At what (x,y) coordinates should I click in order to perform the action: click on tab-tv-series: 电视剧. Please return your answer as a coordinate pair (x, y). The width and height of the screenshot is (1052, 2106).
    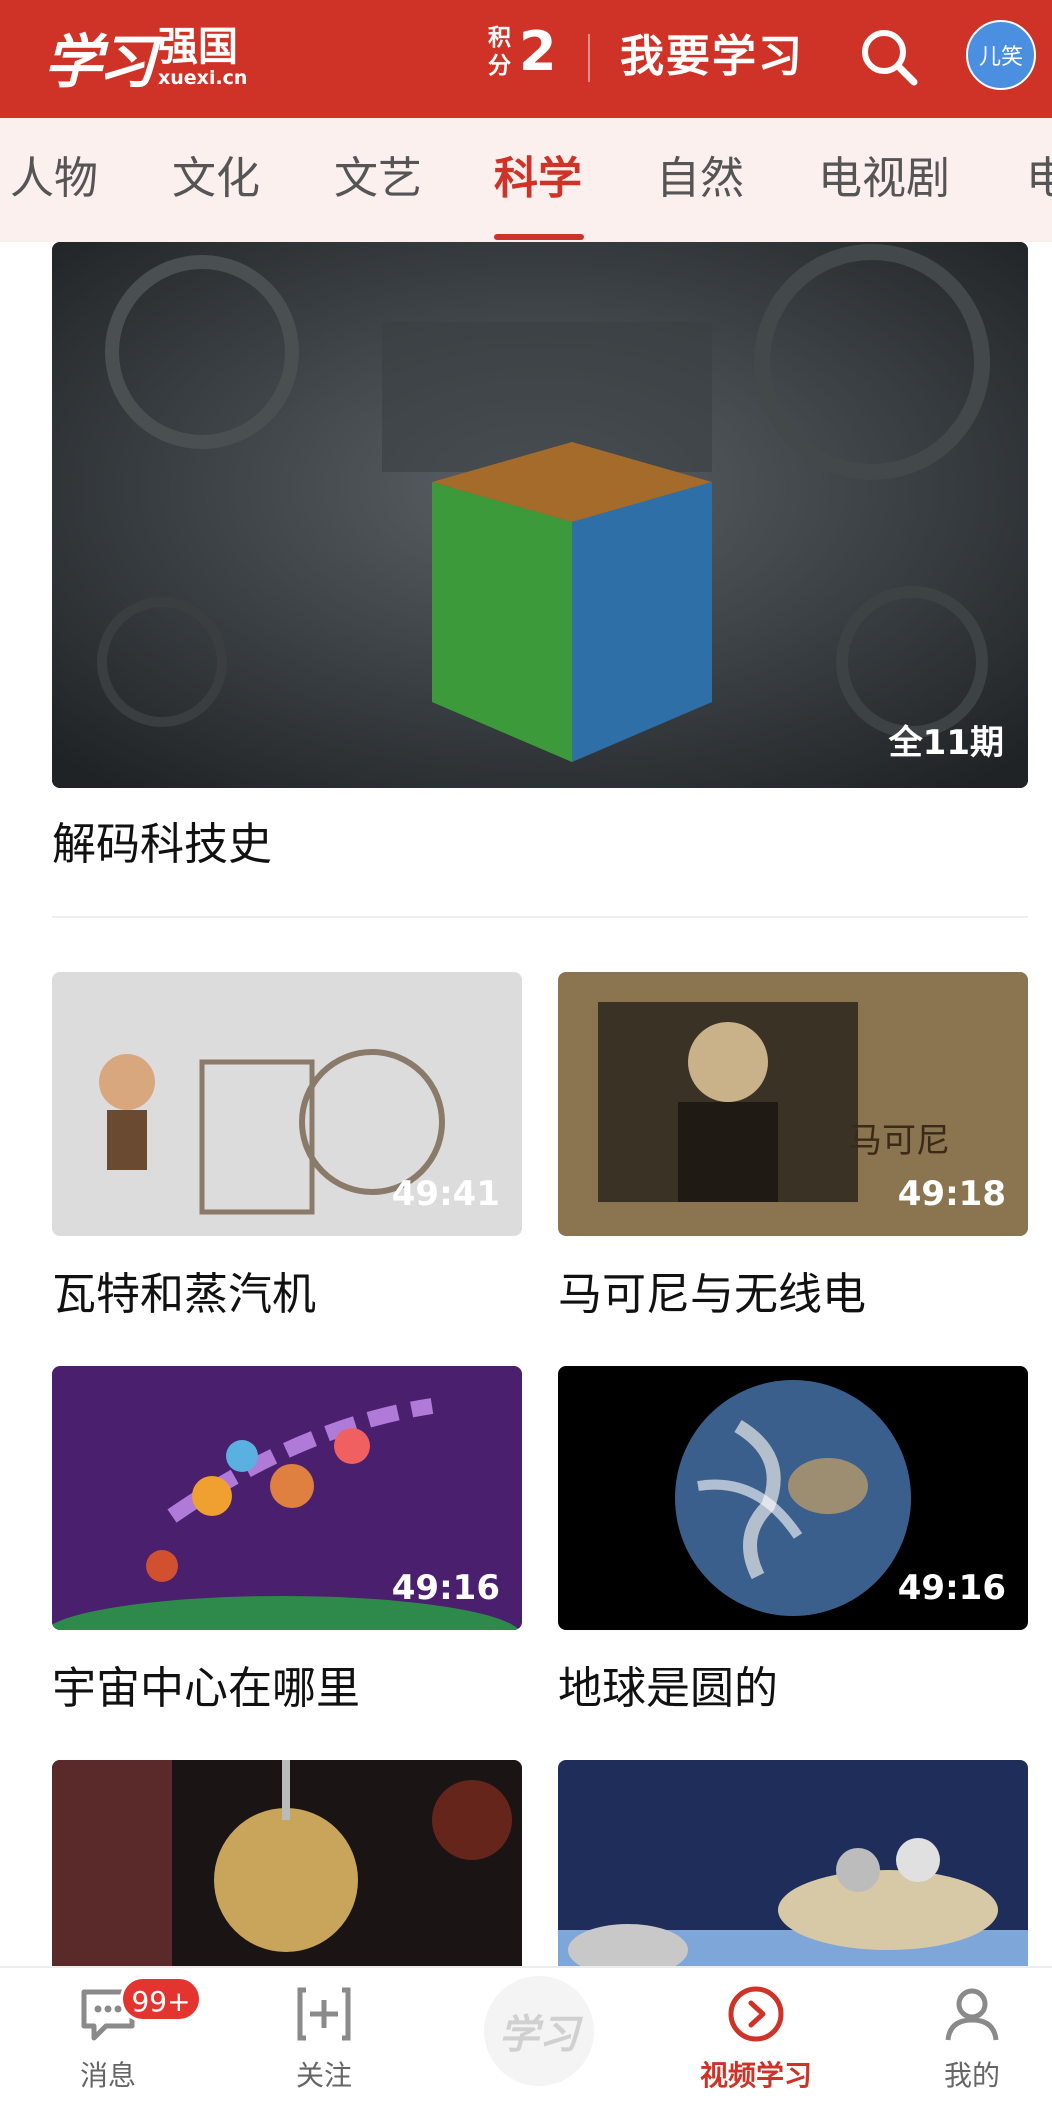
    Looking at the image, I should click on (884, 179).